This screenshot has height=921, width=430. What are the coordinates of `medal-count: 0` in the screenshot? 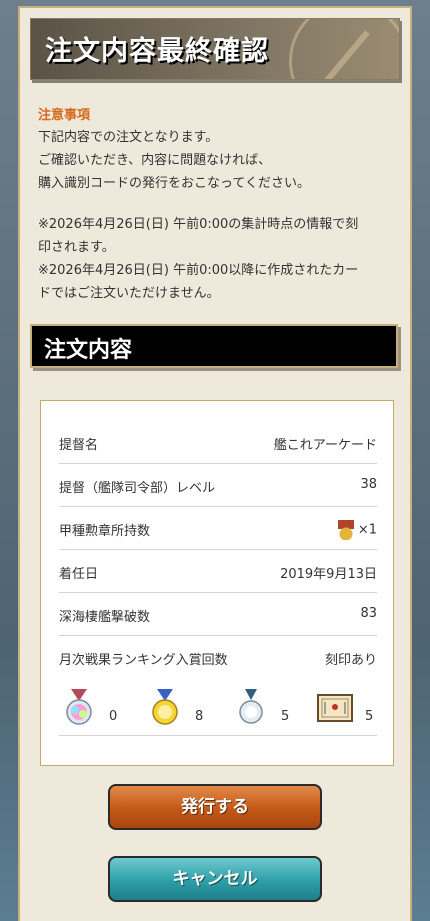 It's located at (113, 716).